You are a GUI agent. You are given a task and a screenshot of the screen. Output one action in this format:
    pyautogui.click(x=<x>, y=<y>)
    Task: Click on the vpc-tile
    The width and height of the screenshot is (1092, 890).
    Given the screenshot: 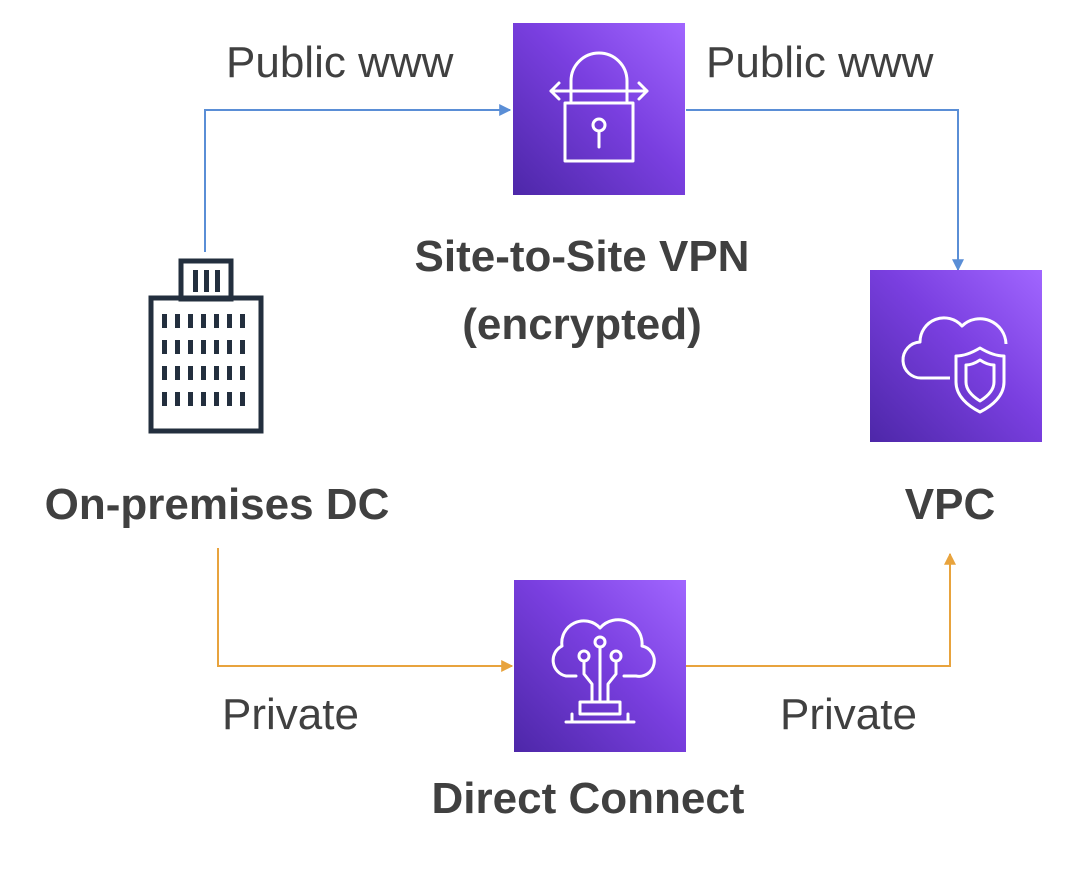 What is the action you would take?
    pyautogui.click(x=956, y=356)
    